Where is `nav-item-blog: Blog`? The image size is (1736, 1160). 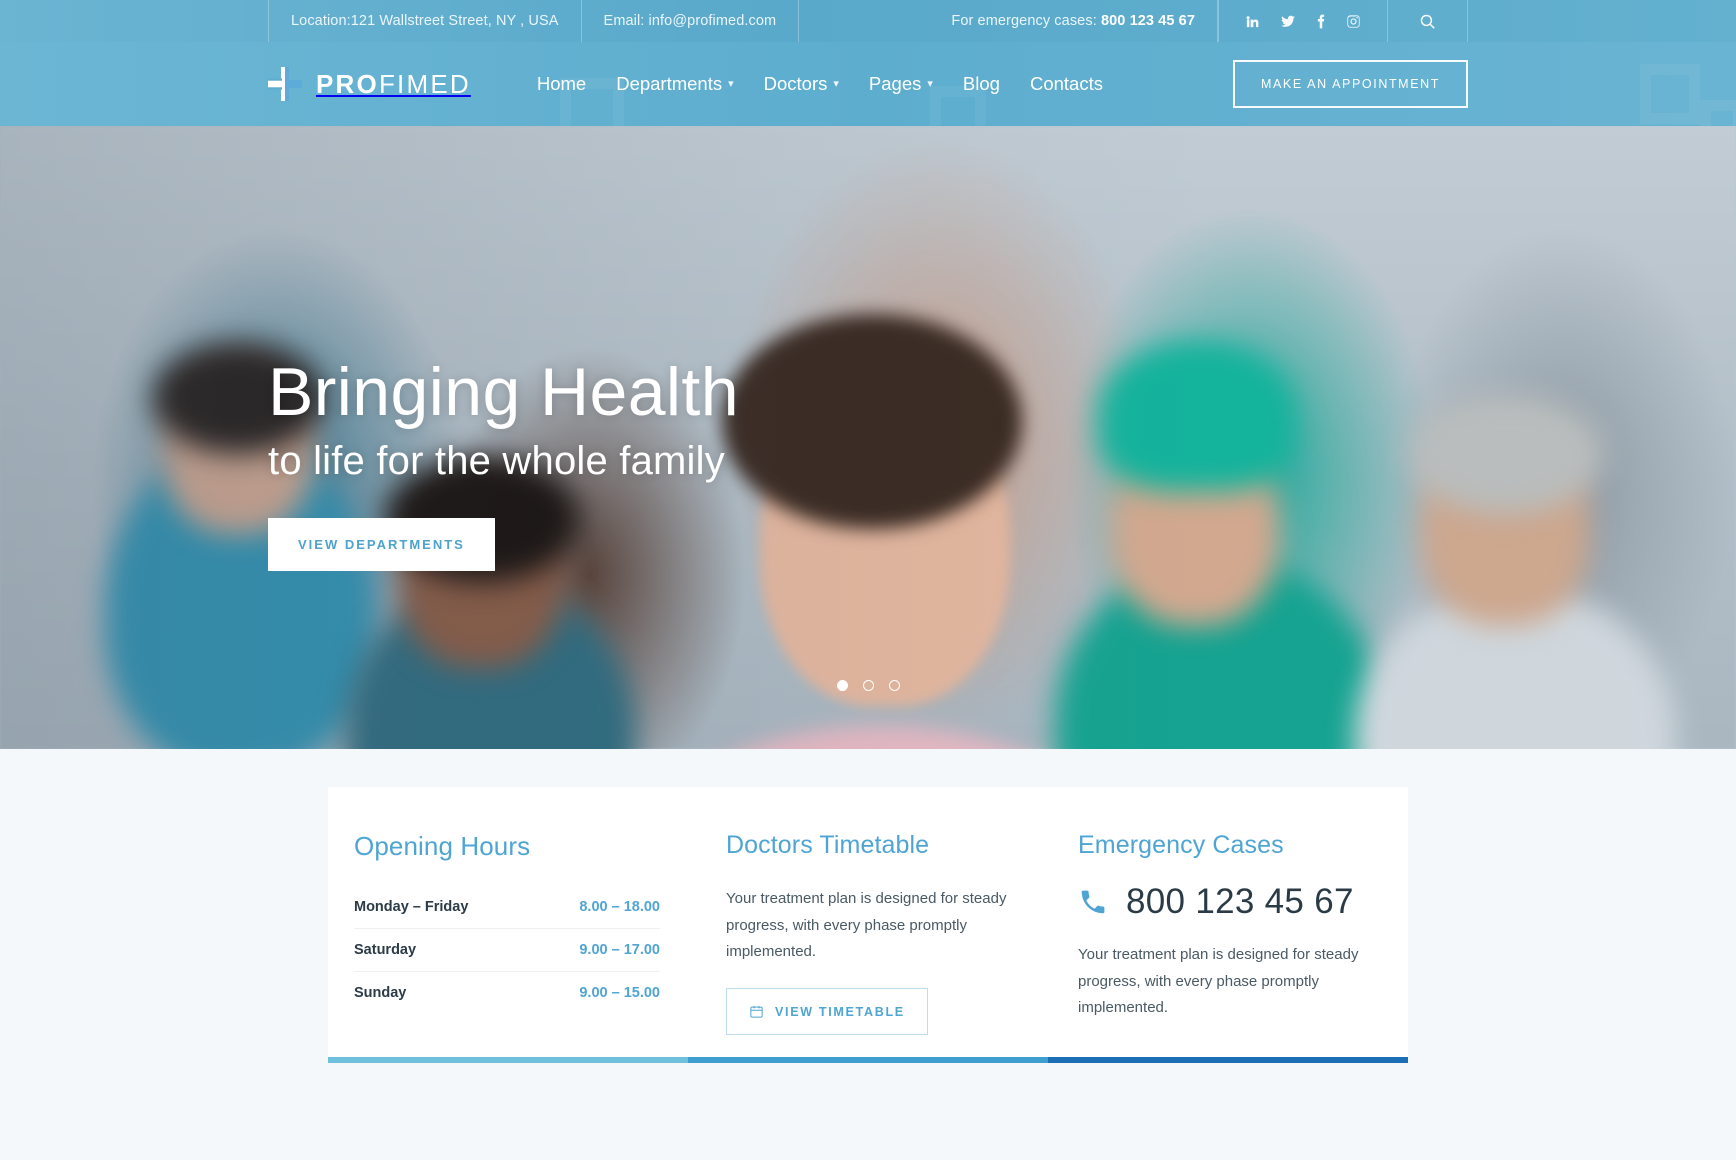
nav-item-blog: Blog is located at coordinates (981, 84).